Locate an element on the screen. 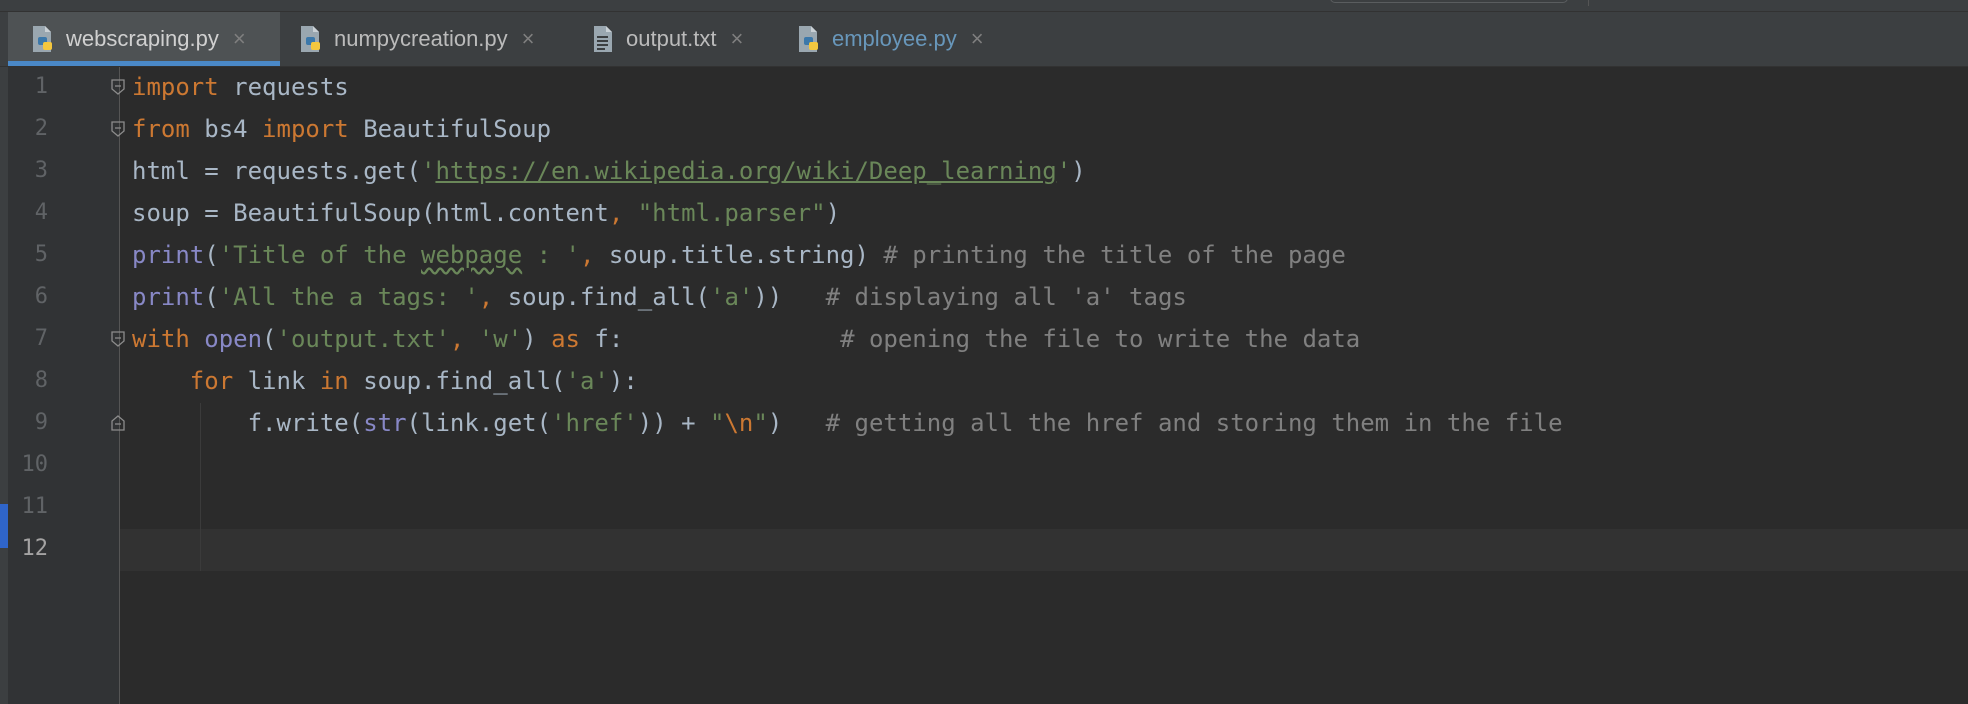 This screenshot has width=1968, height=704. tab-label: numpycreation.py is located at coordinates (421, 38).